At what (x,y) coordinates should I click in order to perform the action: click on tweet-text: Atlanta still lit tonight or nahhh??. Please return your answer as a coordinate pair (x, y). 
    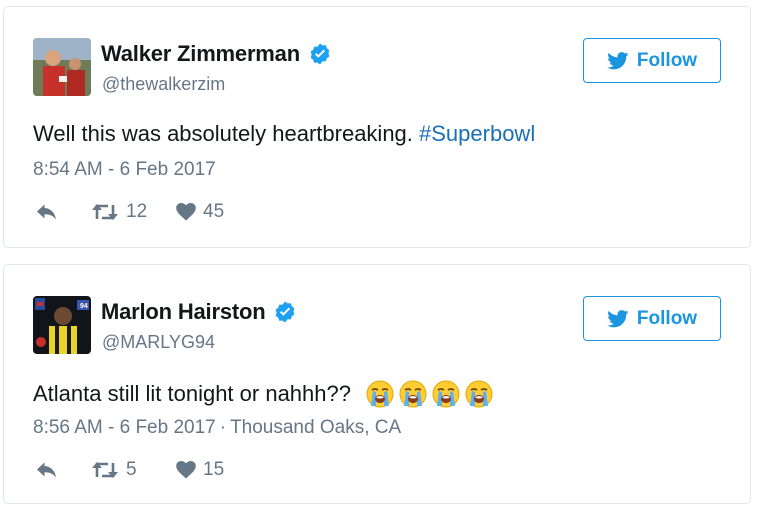
    Looking at the image, I should click on (265, 394).